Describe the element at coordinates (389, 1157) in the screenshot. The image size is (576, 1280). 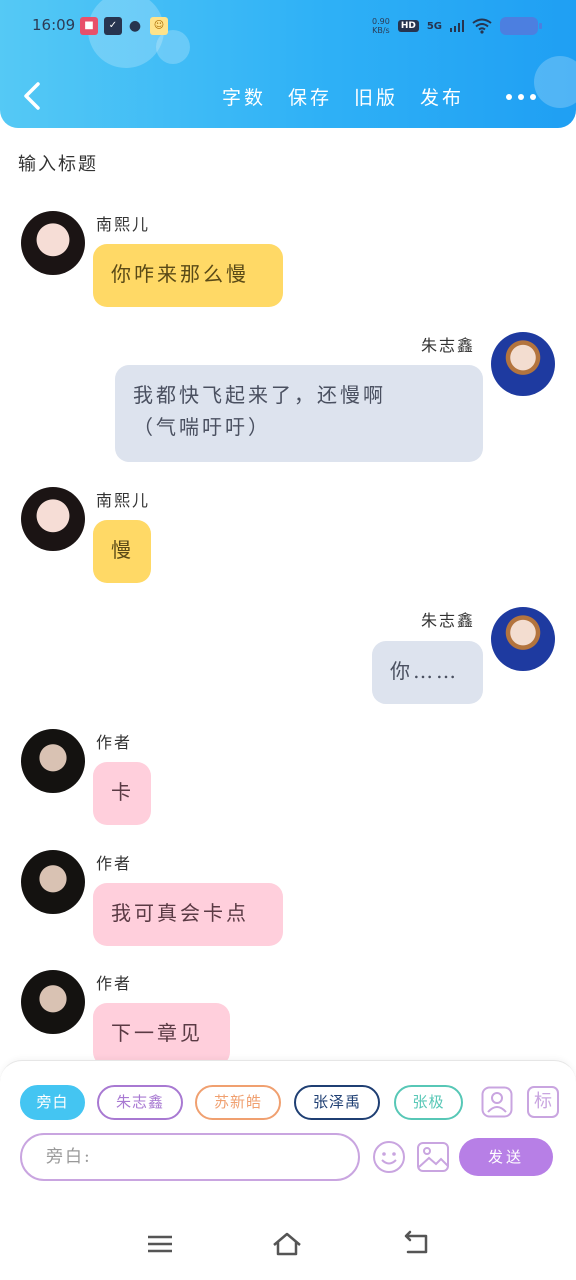
I see `emoji-icon` at that location.